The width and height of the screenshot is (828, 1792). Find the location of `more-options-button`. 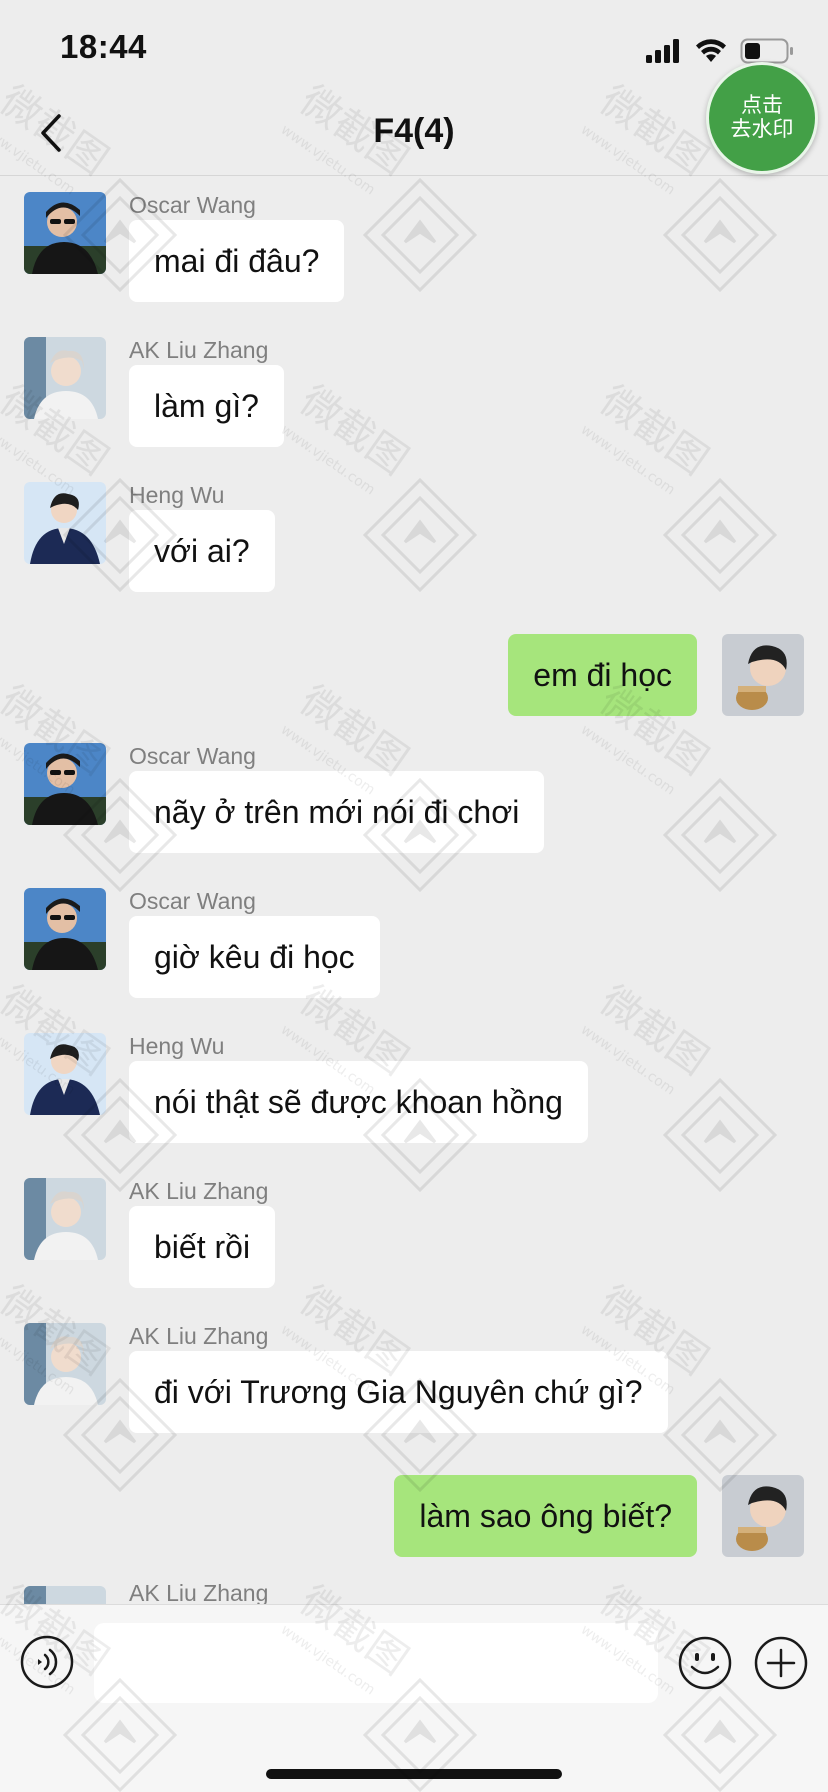

more-options-button is located at coordinates (781, 1663).